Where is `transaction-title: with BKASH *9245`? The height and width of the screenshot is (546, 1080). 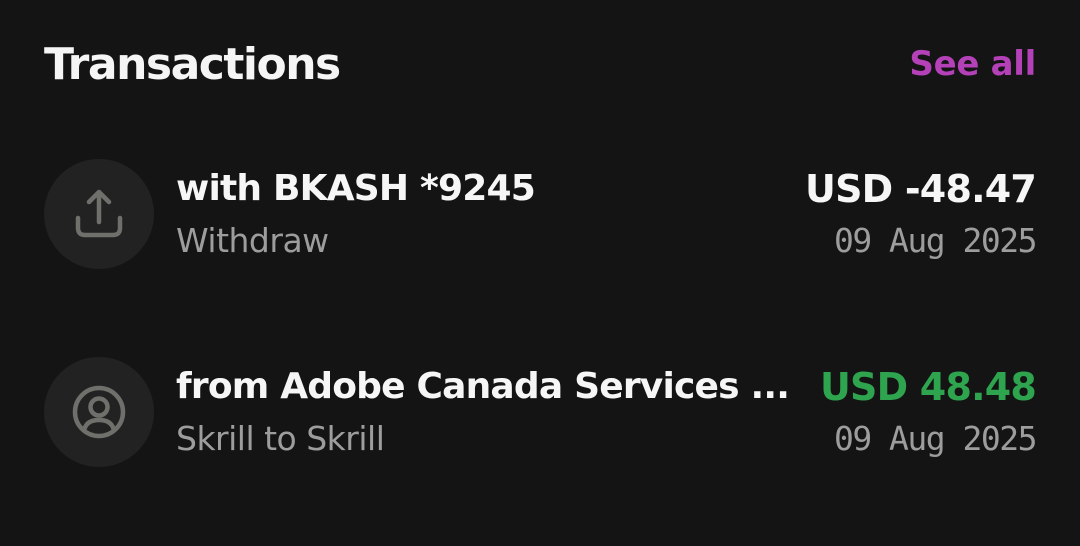 transaction-title: with BKASH *9245 is located at coordinates (356, 188).